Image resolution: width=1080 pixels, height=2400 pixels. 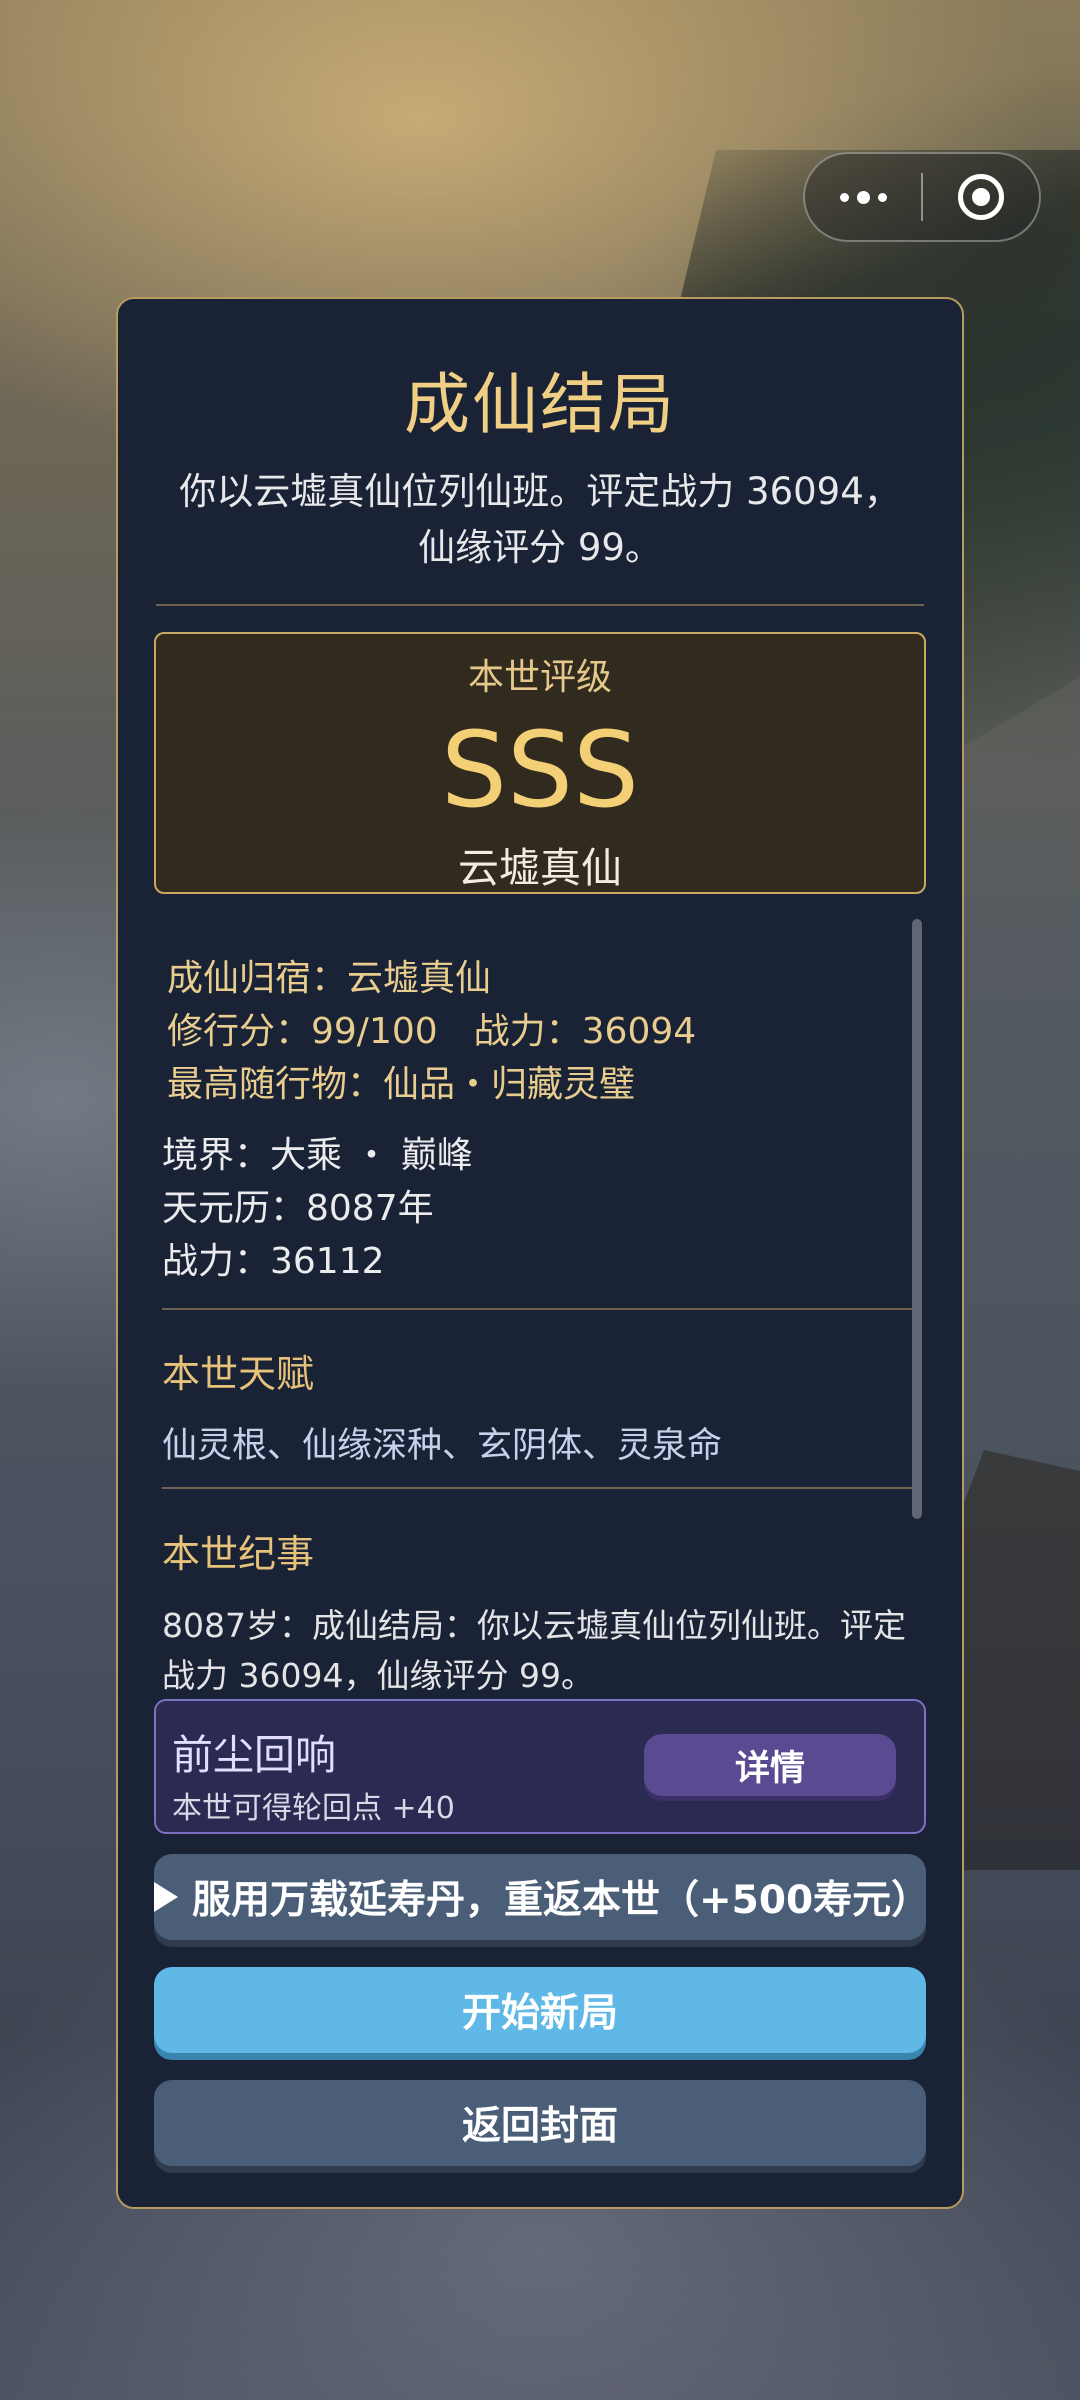 I want to click on grade-subtitle: 云墟真仙, so click(x=540, y=868).